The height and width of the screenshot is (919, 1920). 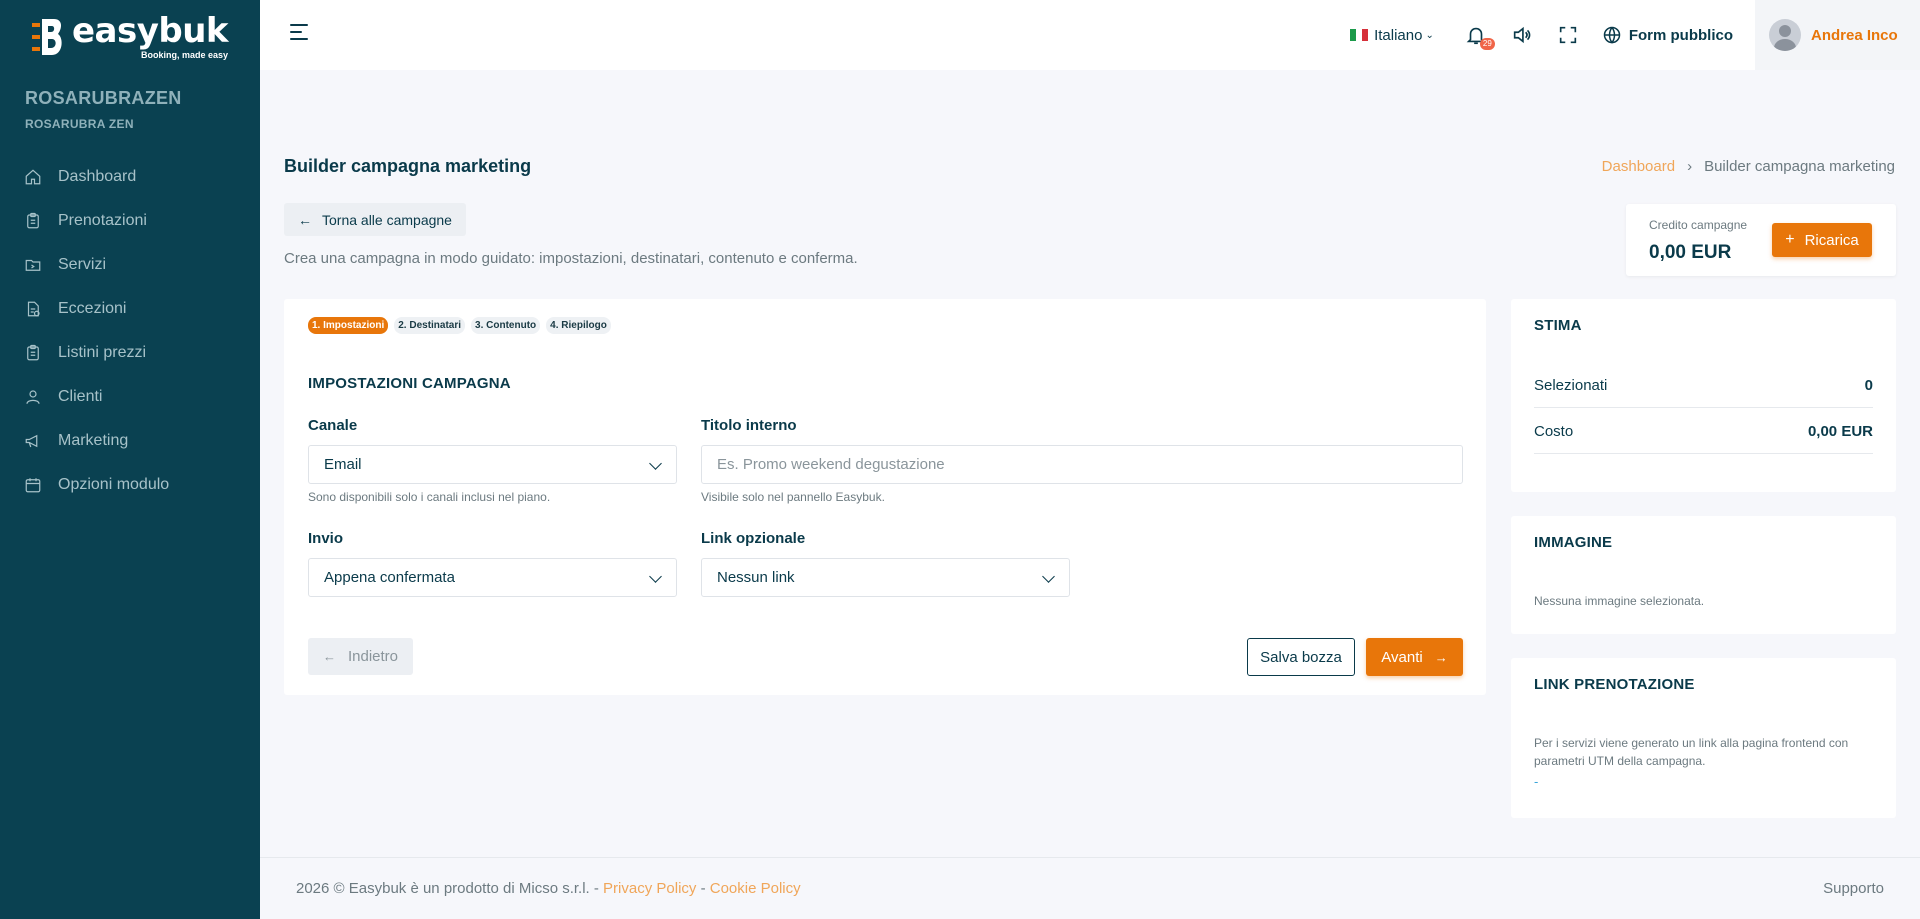 I want to click on send-select: Appena confermata, so click(x=492, y=577).